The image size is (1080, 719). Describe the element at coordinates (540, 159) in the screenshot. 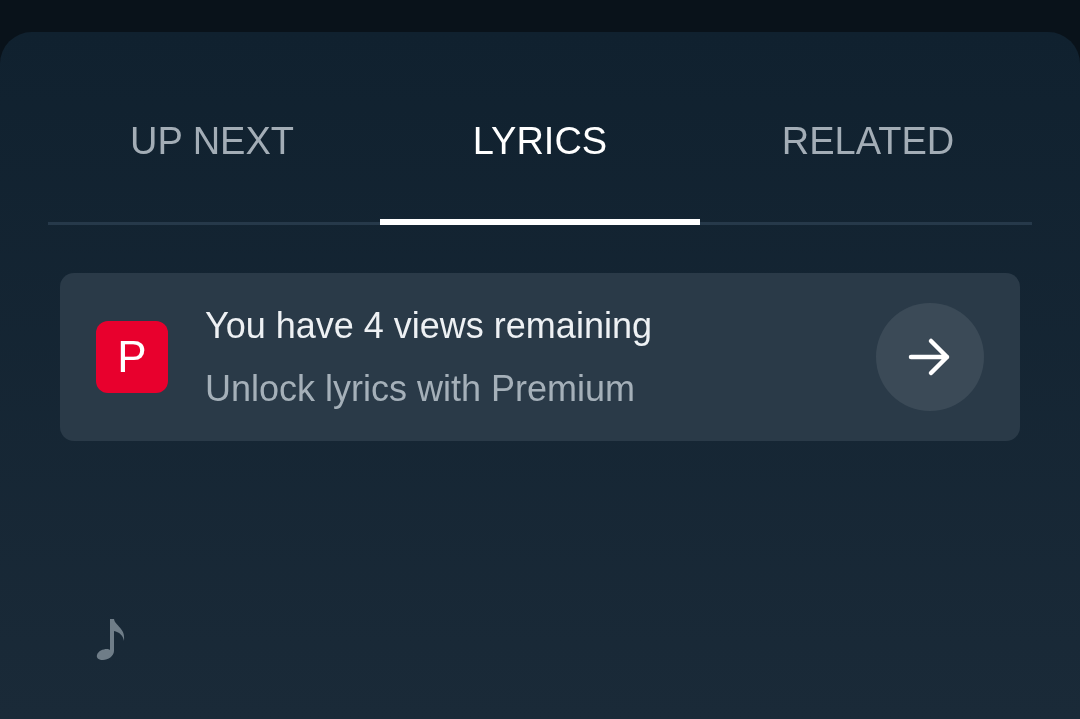

I see `tab: LYRICS` at that location.